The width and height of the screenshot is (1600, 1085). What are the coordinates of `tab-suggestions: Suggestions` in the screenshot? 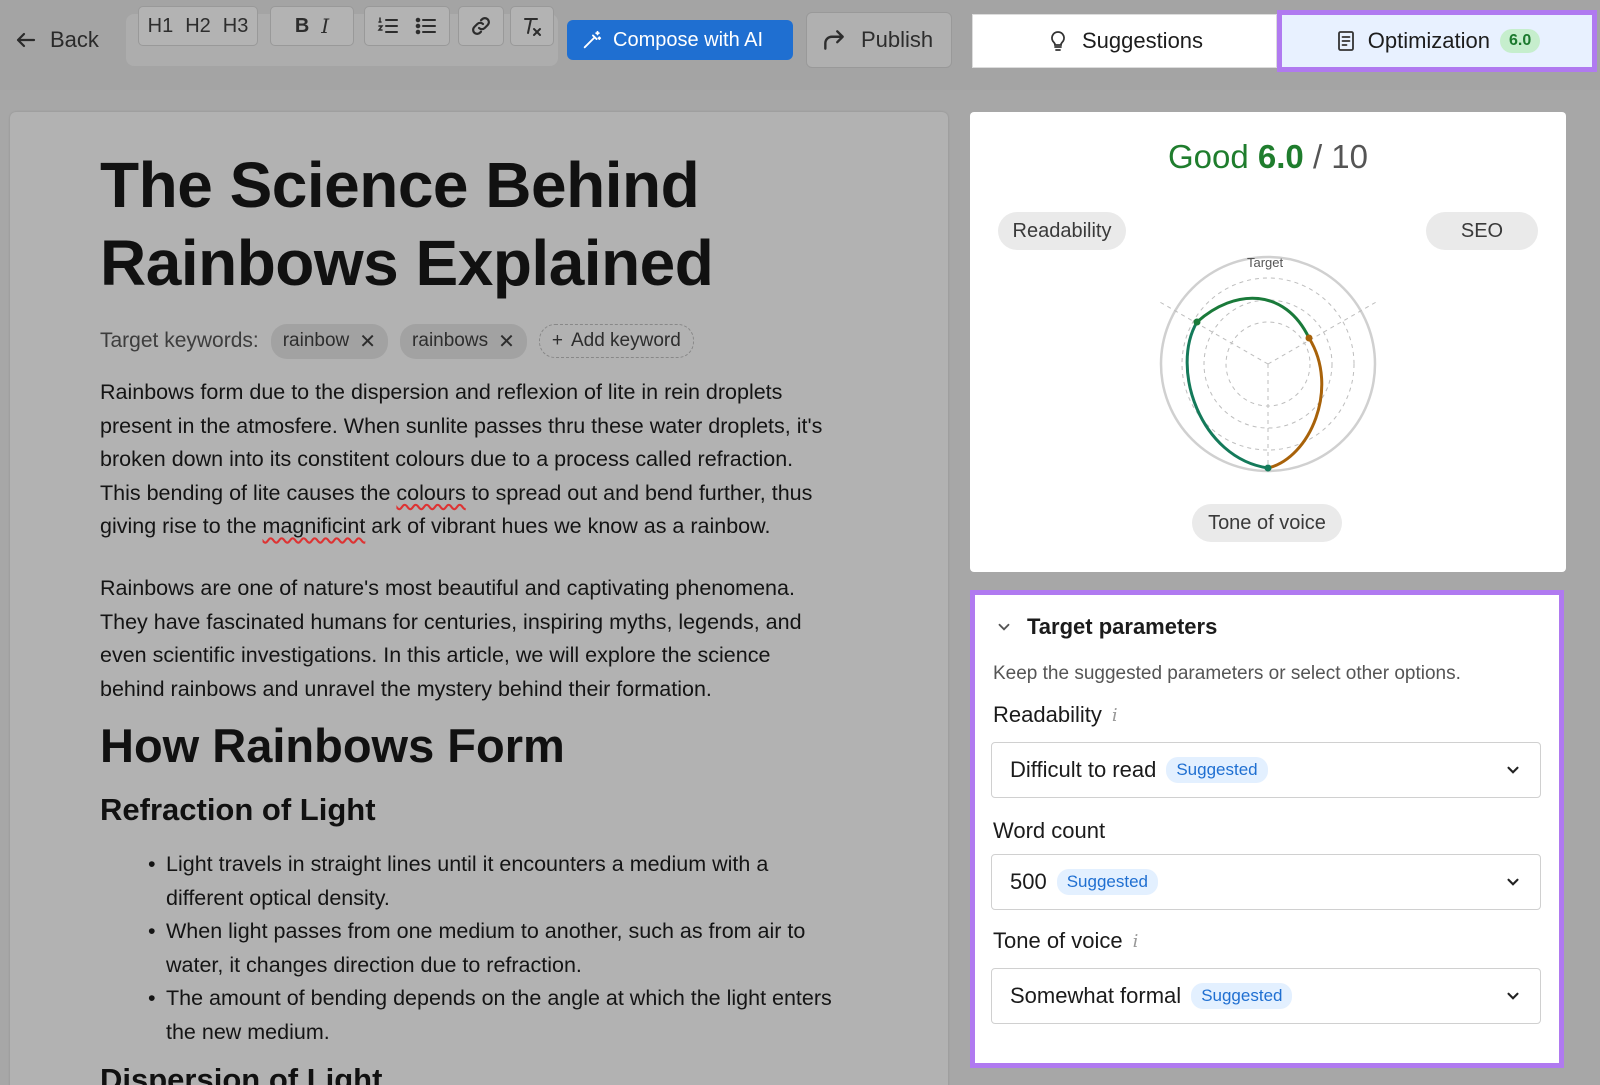 It's located at (1124, 41).